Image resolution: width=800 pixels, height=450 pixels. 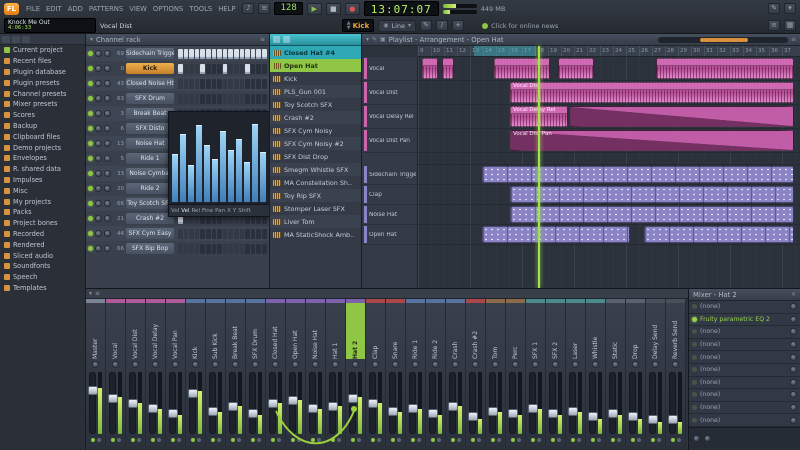 I want to click on mixer-strip-hat-1: Hat 1, so click(x=336, y=374).